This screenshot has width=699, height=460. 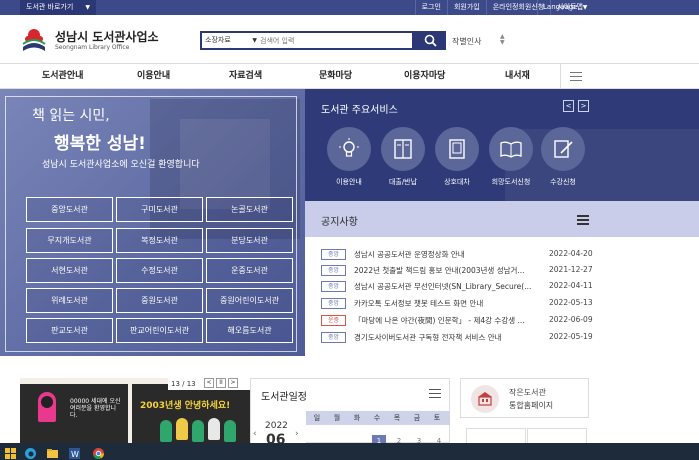 I want to click on login-link: 로그인, so click(x=430, y=7).